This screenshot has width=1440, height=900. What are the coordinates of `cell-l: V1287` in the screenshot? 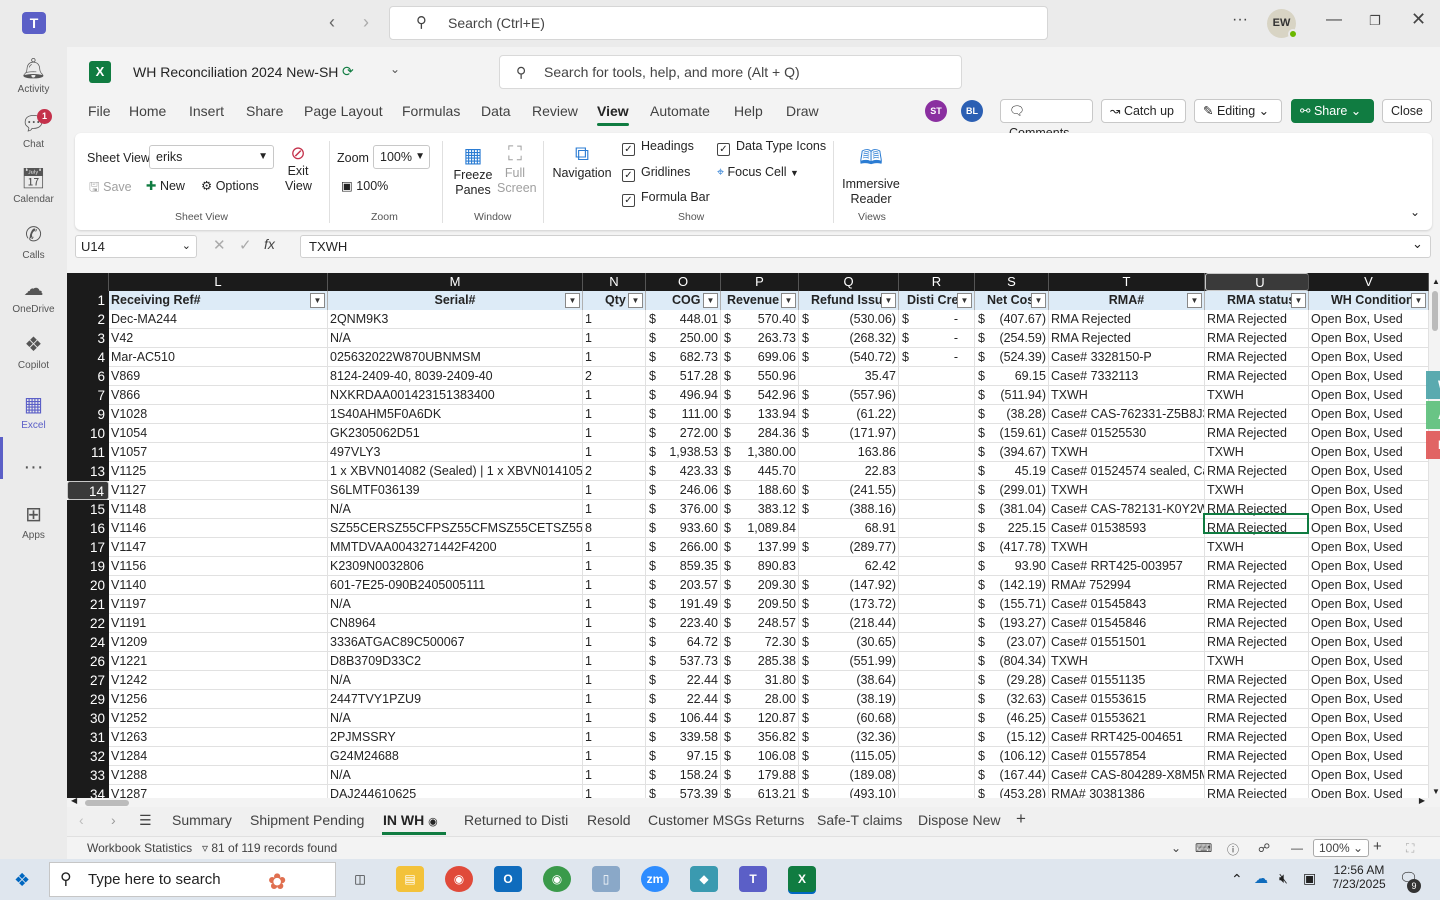 It's located at (218, 791).